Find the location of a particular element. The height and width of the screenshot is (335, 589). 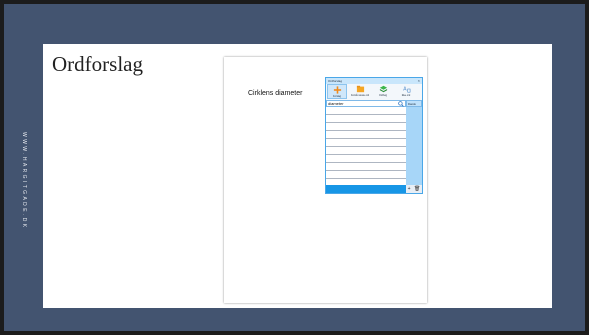

dictionary-button: Ordbog is located at coordinates (383, 91).